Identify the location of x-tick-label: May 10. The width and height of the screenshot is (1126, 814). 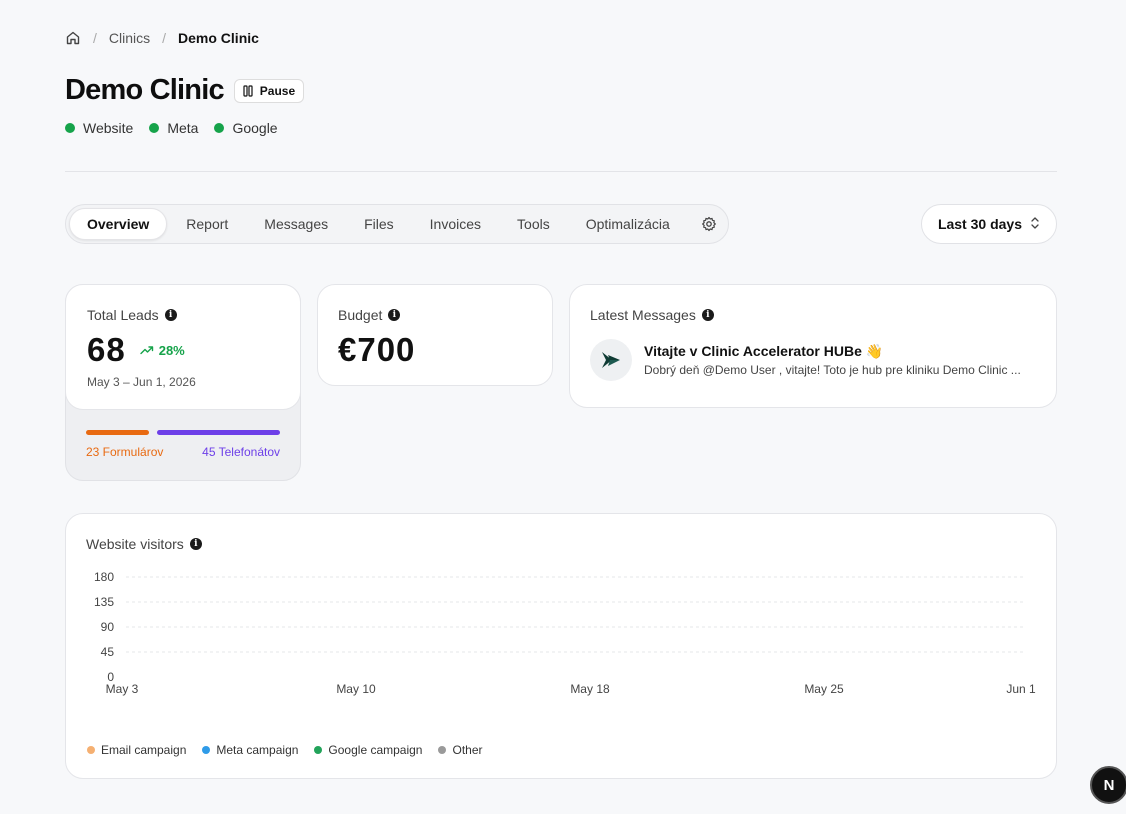
(356, 689).